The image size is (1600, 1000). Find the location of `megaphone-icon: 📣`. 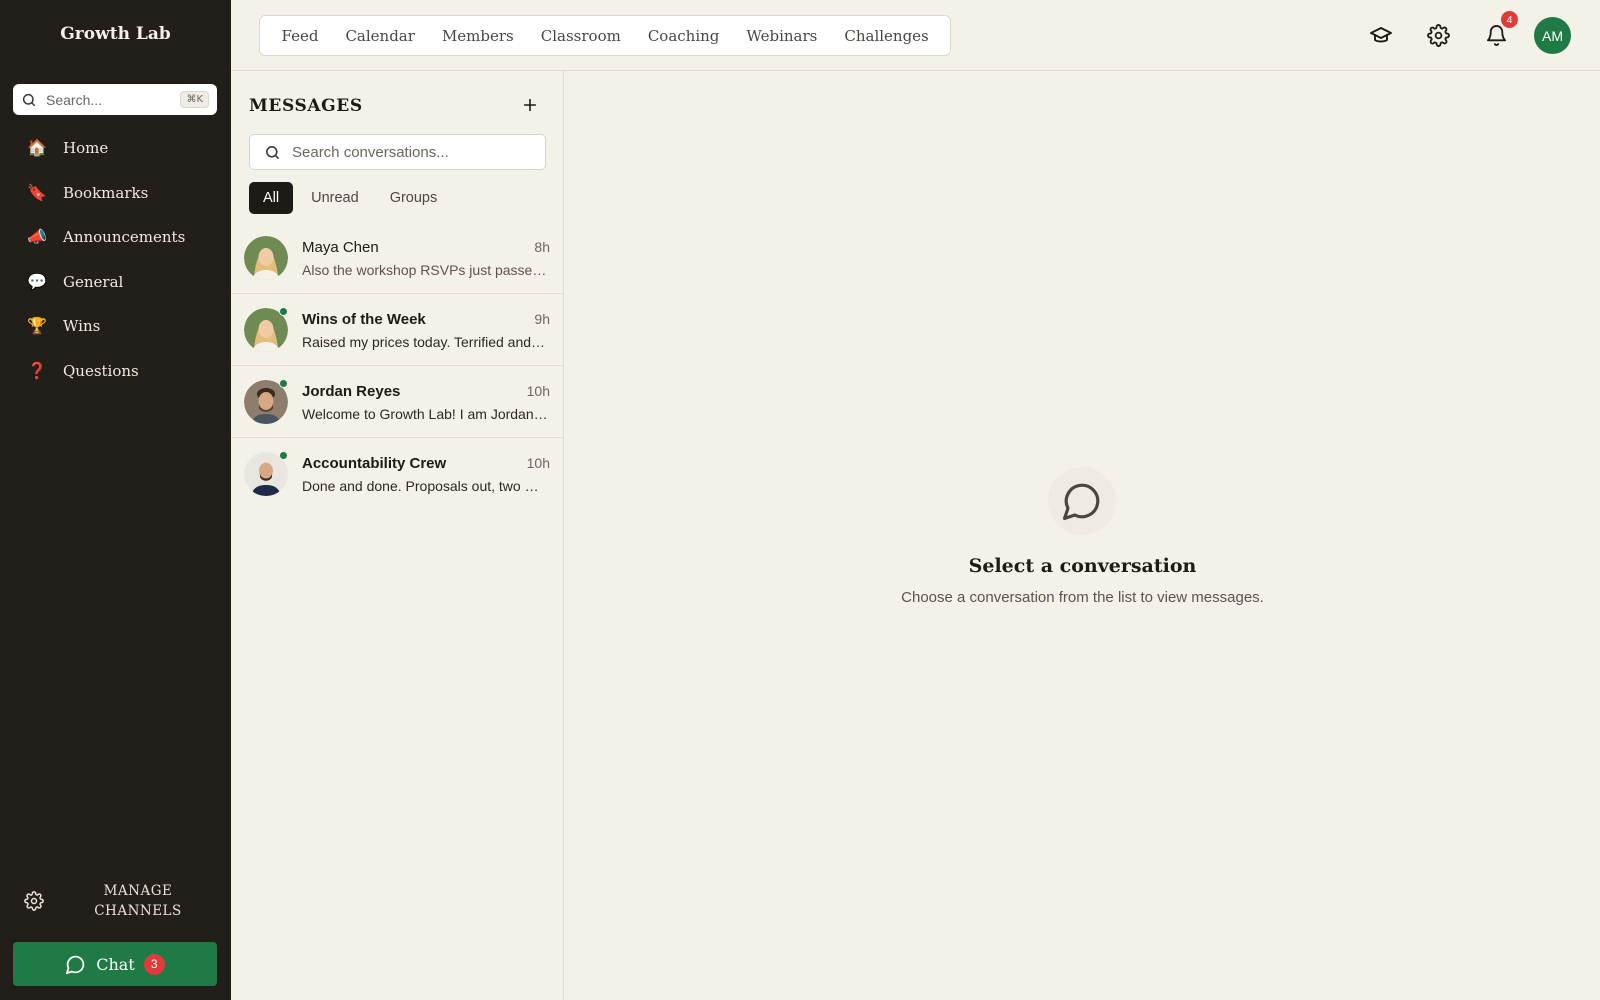

megaphone-icon: 📣 is located at coordinates (37, 238).